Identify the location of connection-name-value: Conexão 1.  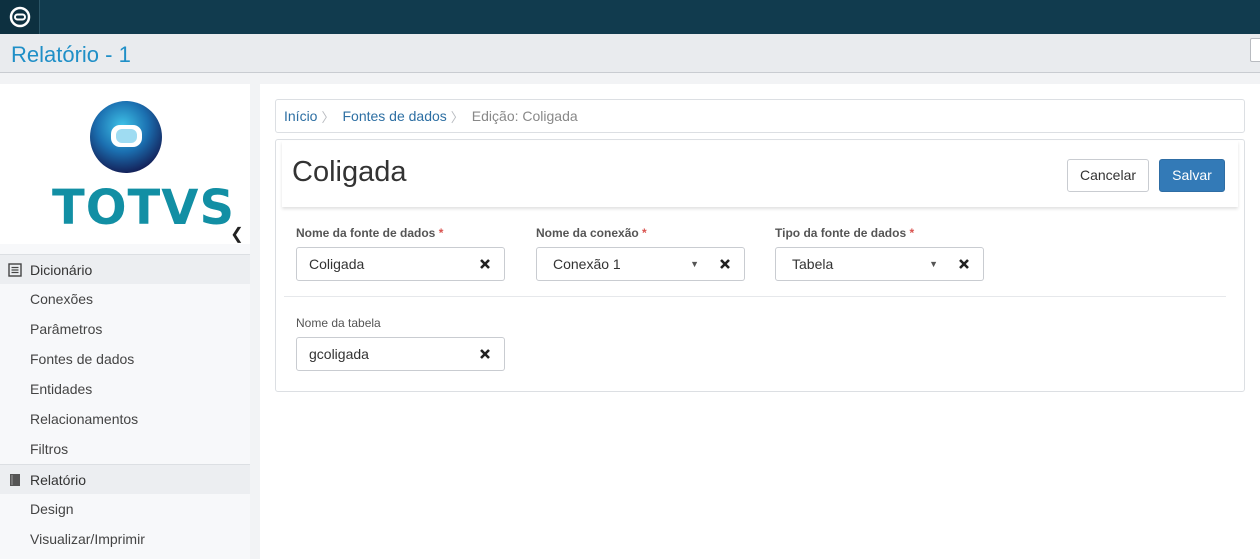
(587, 264).